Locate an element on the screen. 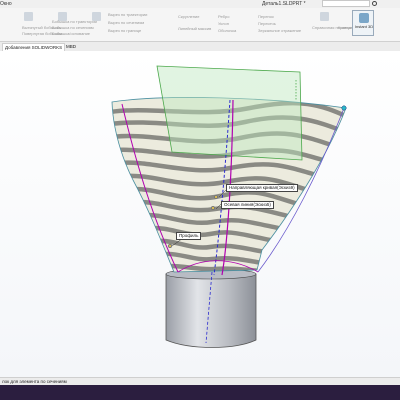 The width and height of the screenshot is (400, 400). axis-point is located at coordinates (213, 208).